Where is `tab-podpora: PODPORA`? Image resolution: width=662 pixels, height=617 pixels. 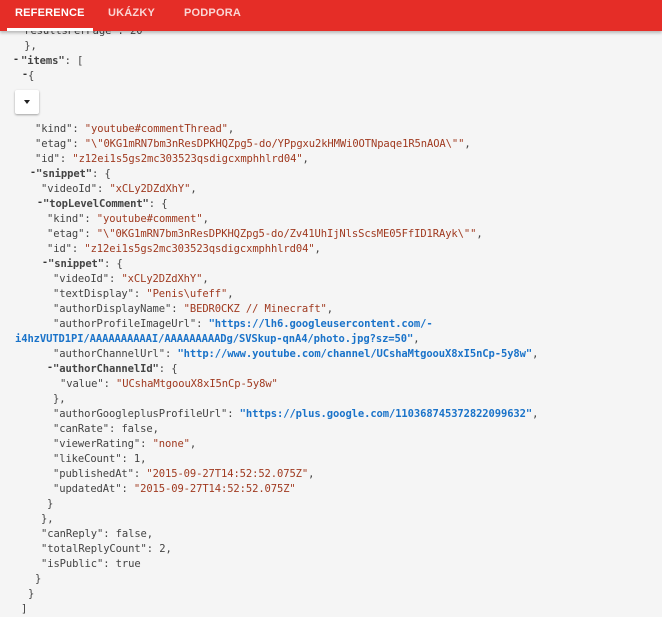
tab-podpora: PODPORA is located at coordinates (212, 15).